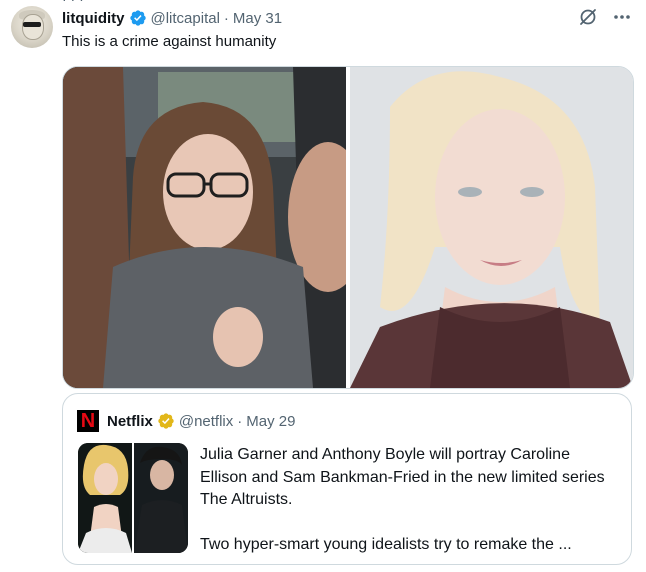  I want to click on tweet-actions-top, so click(605, 17).